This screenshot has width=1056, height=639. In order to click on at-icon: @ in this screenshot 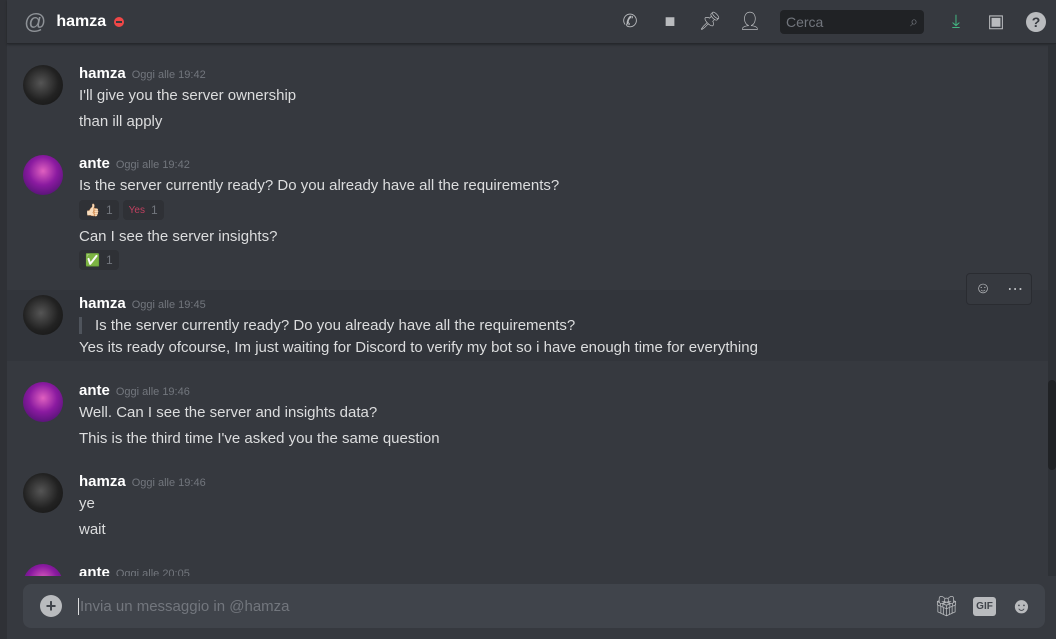, I will do `click(35, 21)`.